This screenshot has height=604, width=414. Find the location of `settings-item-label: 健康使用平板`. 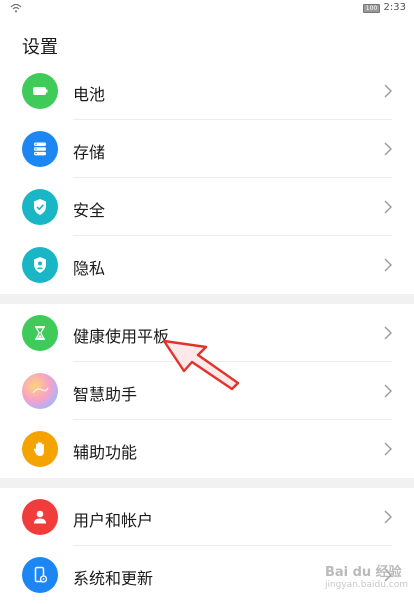

settings-item-label: 健康使用平板 is located at coordinates (121, 336).